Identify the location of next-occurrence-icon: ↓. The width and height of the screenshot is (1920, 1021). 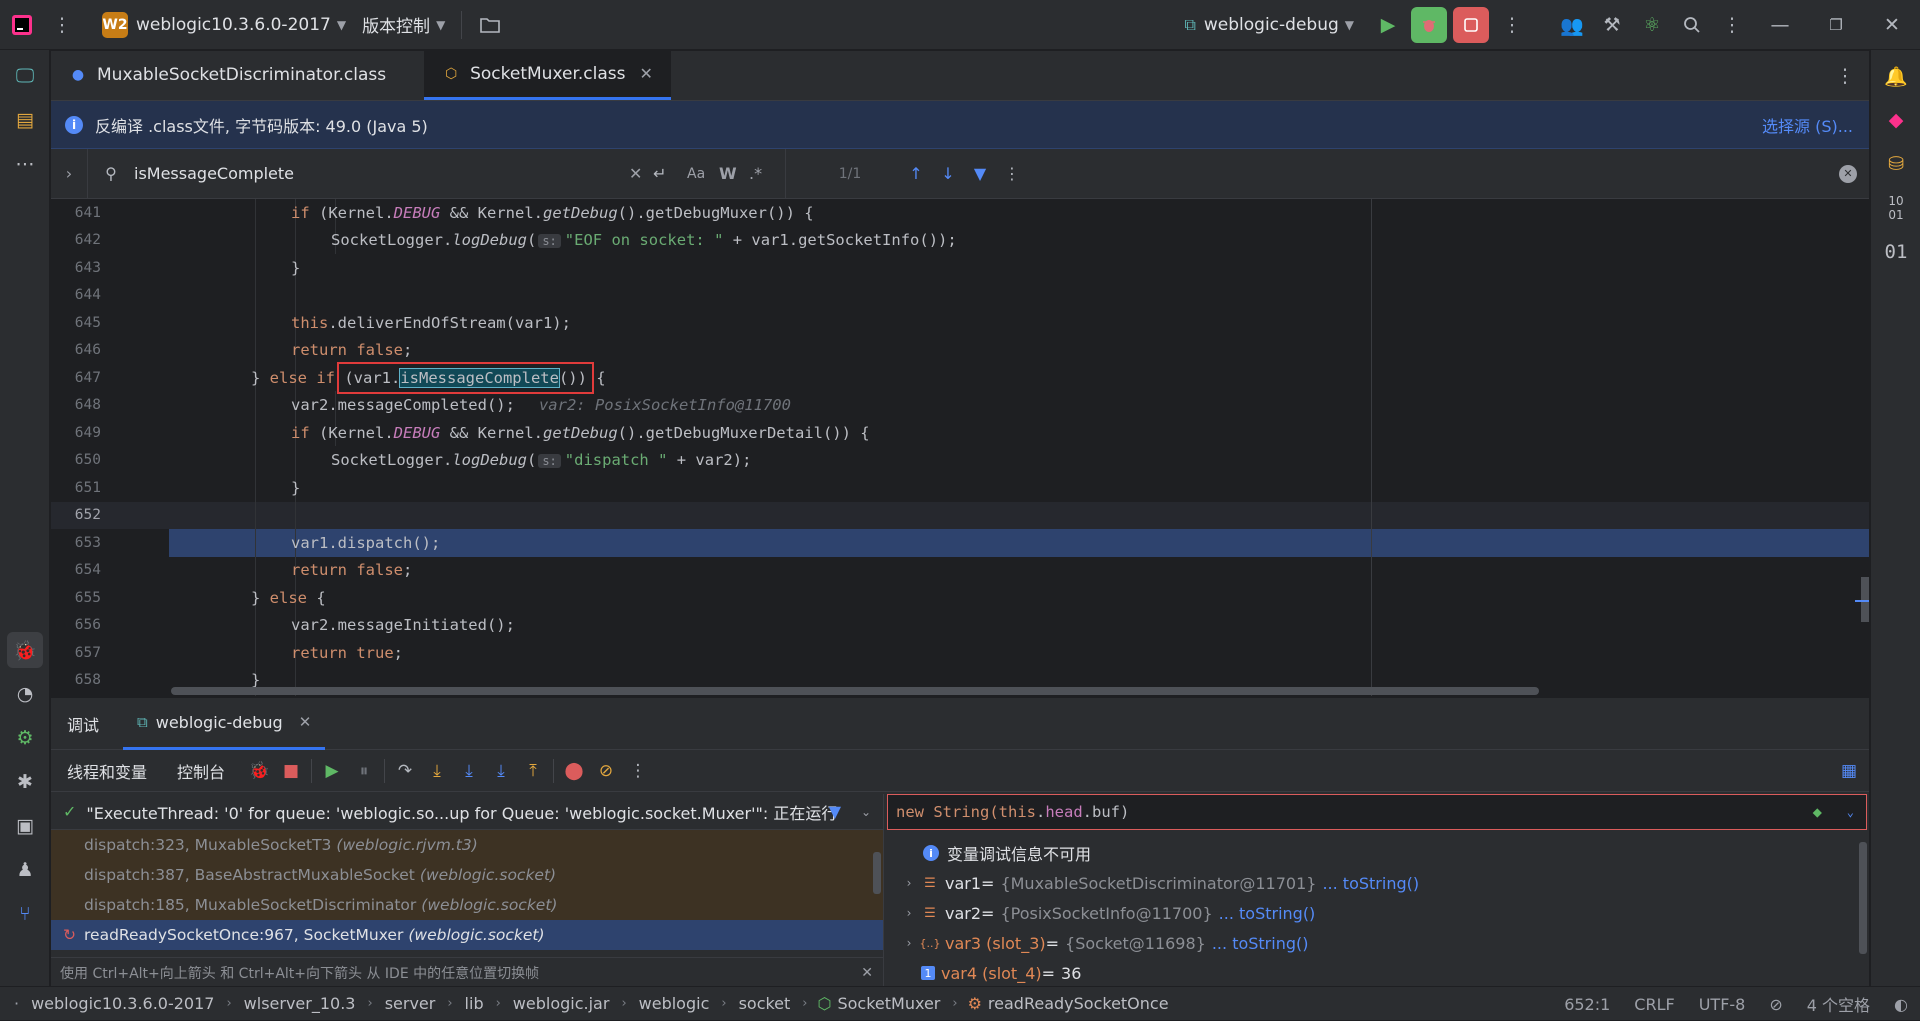
(948, 173).